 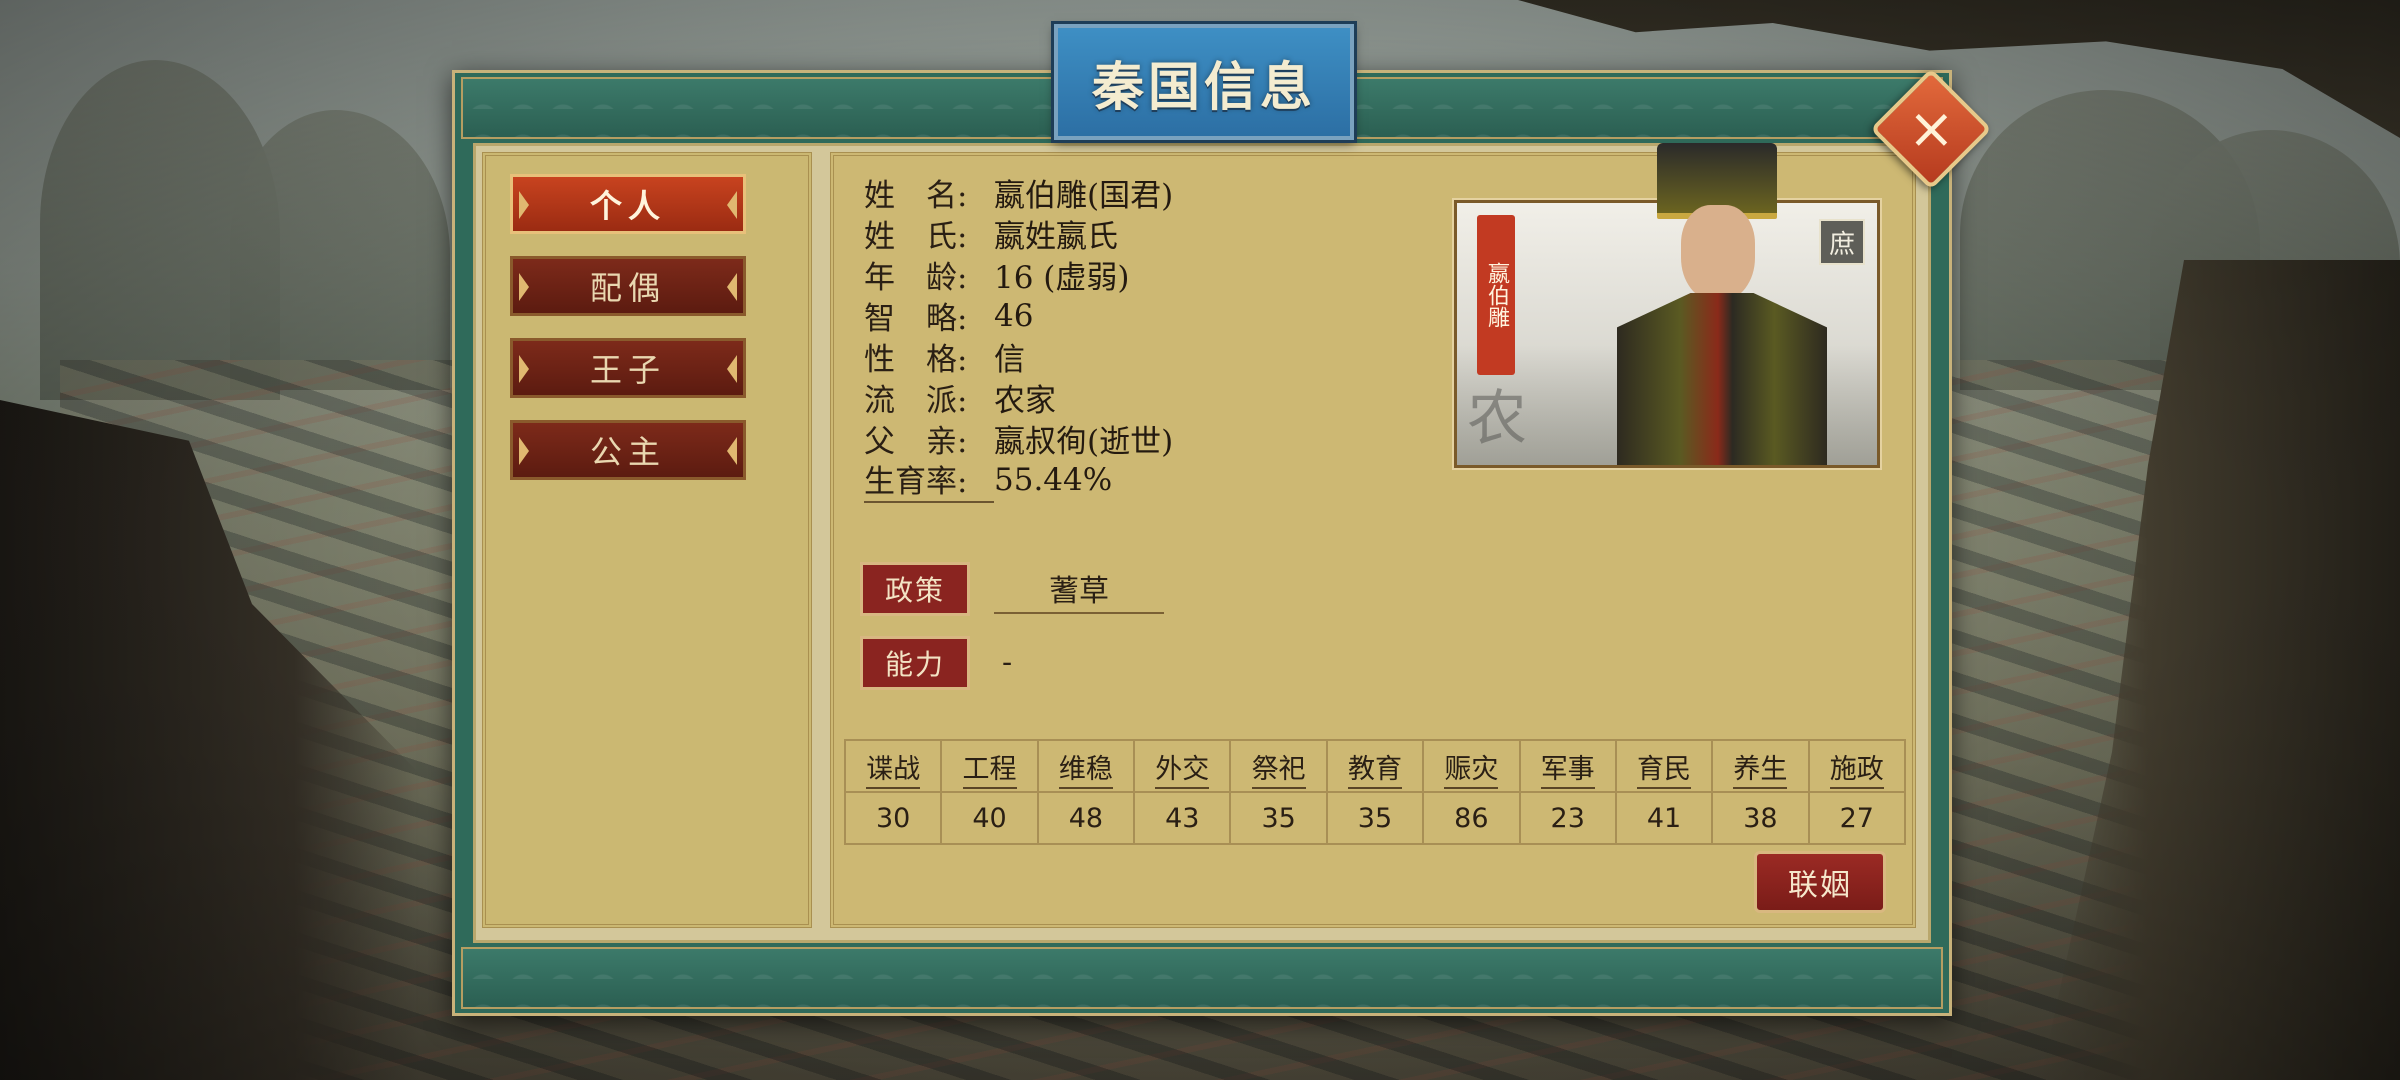 What do you see at coordinates (893, 818) in the screenshot?
I see `stat-value: 30` at bounding box center [893, 818].